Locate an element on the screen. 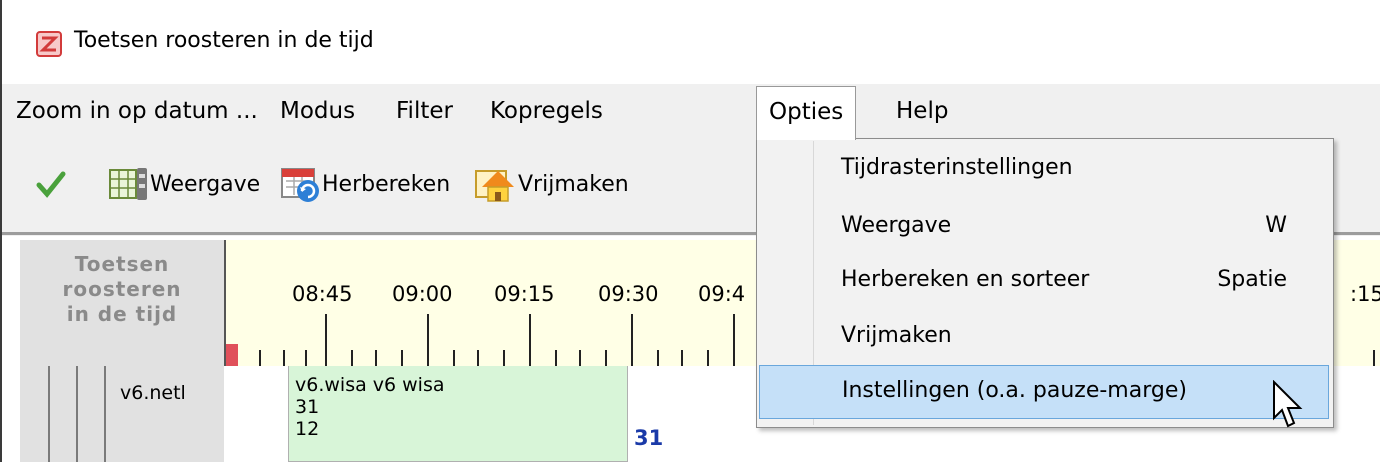  row-header: v6.netl is located at coordinates (122, 414).